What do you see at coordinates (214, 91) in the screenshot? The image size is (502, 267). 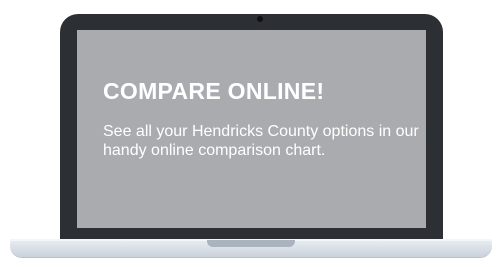 I see `headline: COMPARE ONLINE!` at bounding box center [214, 91].